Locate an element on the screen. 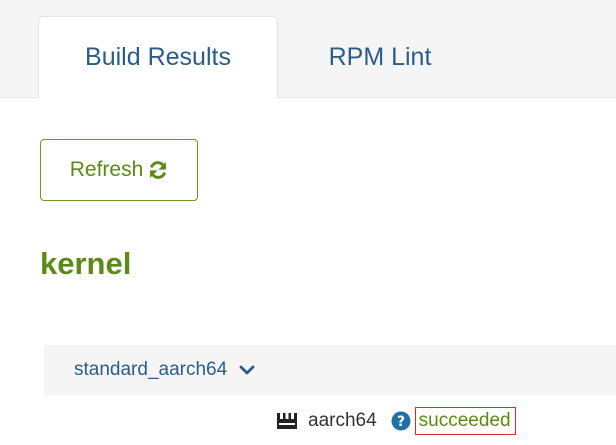  refresh-button: Refresh is located at coordinates (119, 170).